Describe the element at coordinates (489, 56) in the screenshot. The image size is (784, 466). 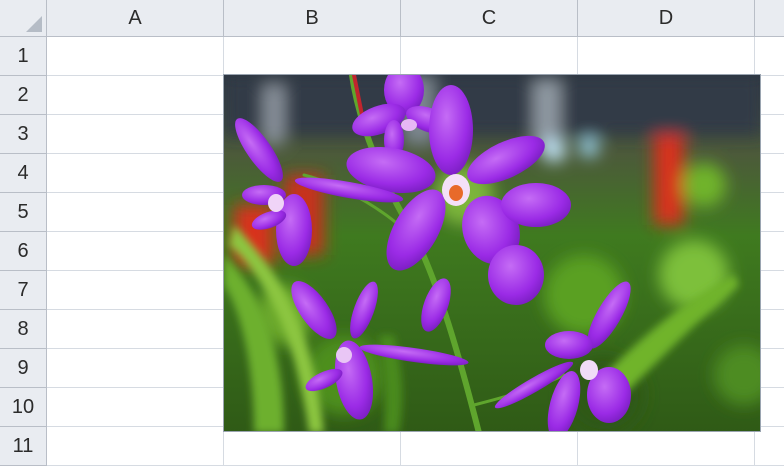
I see `cell-c1` at that location.